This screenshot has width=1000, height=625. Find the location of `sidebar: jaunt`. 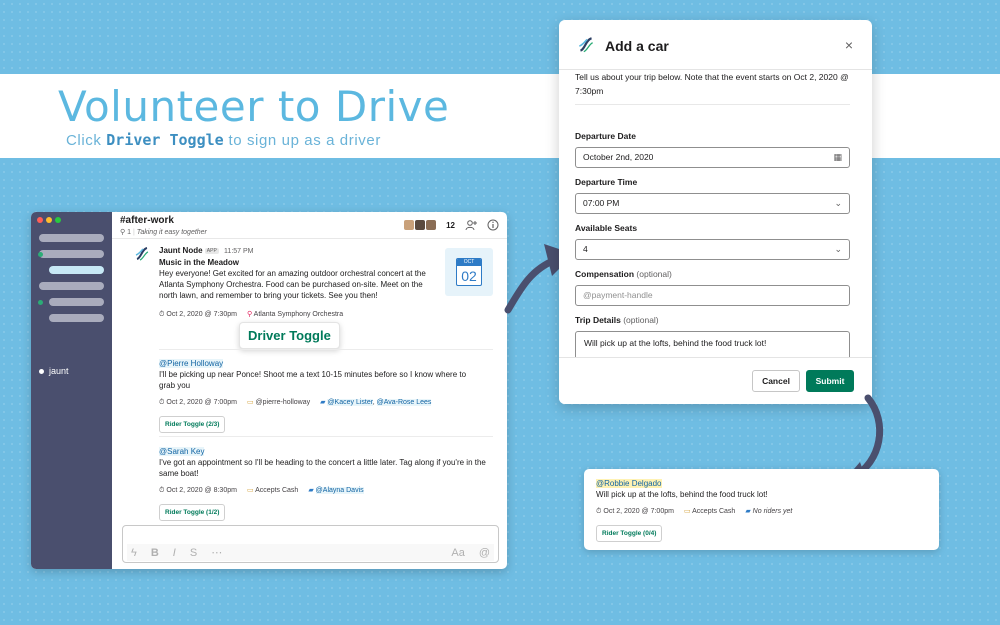

sidebar: jaunt is located at coordinates (71, 390).